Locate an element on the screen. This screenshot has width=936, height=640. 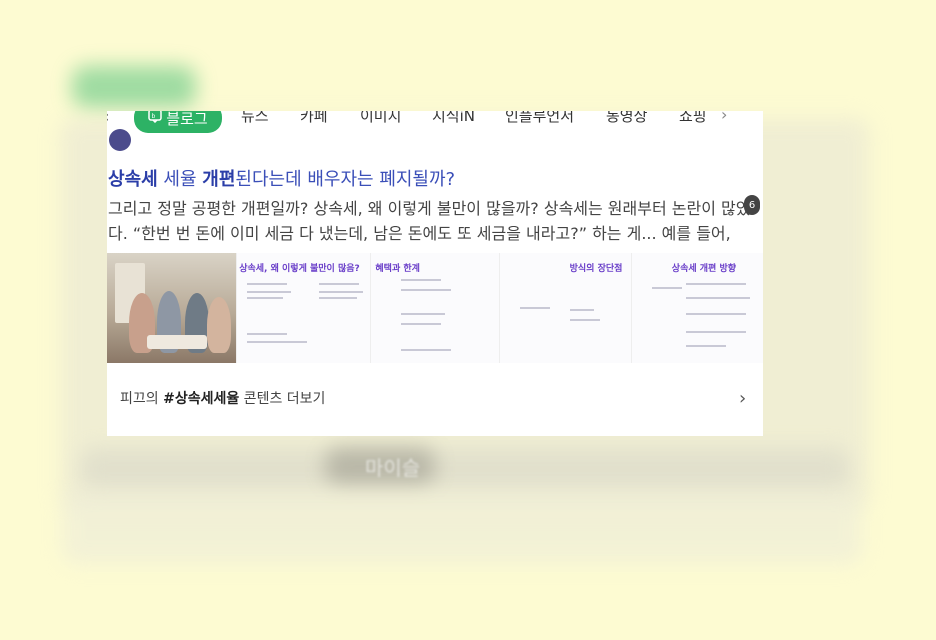
thumbnail-doc-2: 혜택과 한계 is located at coordinates (434, 308).